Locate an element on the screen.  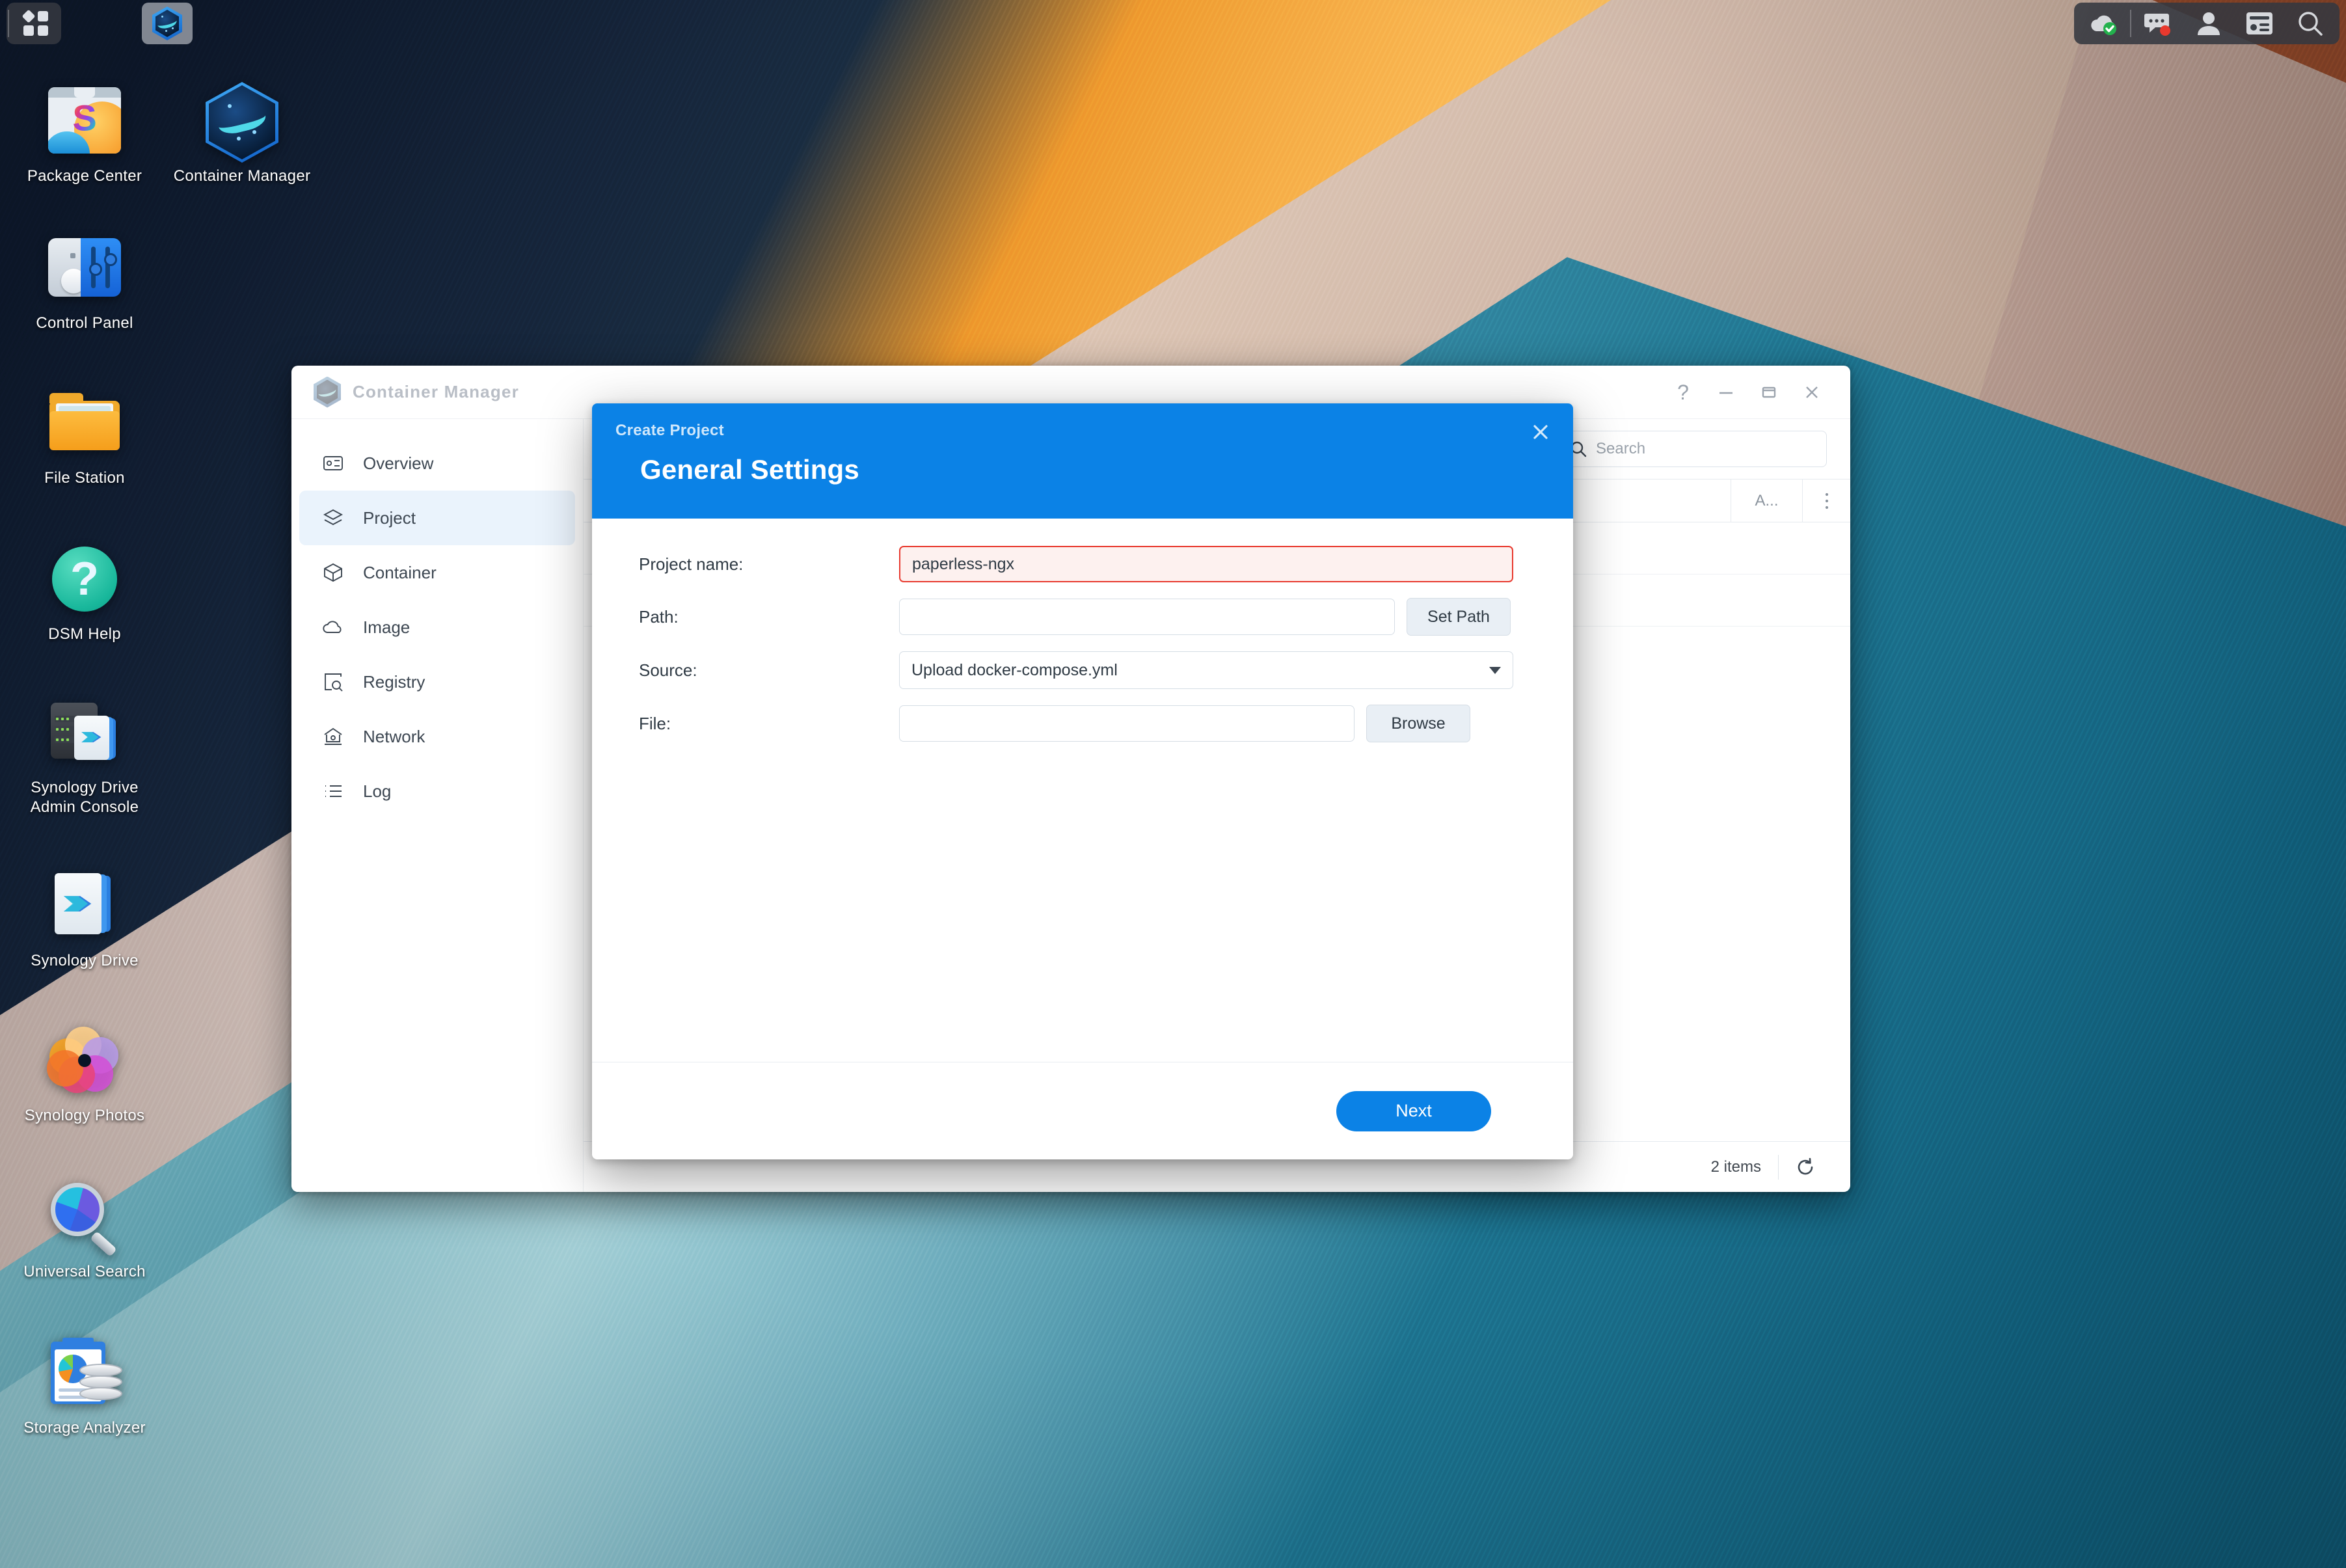
desktop-icon-file-station: File Station is located at coordinates (84, 436).